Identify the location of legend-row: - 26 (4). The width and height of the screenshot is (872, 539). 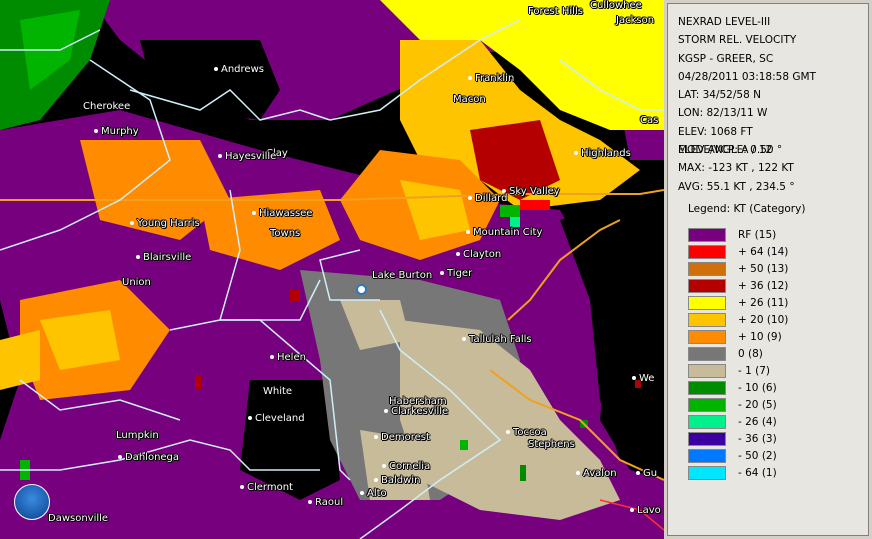
(738, 421).